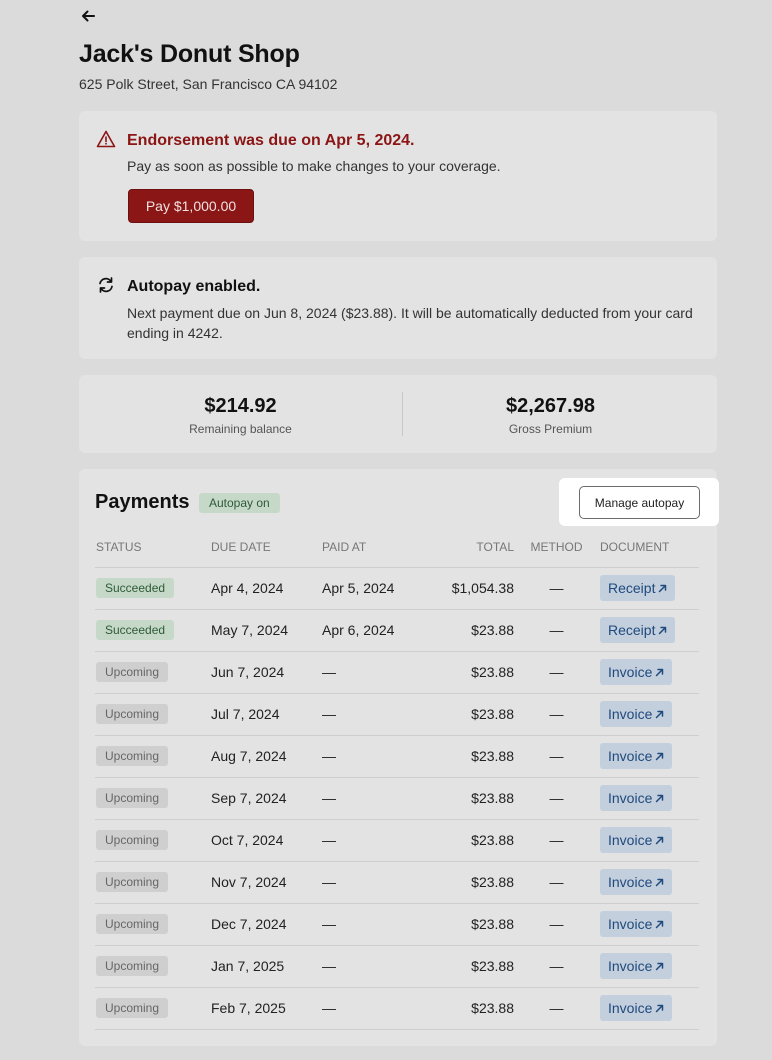 The height and width of the screenshot is (1060, 772). What do you see at coordinates (239, 503) in the screenshot?
I see `autopay-badge: Autopay on` at bounding box center [239, 503].